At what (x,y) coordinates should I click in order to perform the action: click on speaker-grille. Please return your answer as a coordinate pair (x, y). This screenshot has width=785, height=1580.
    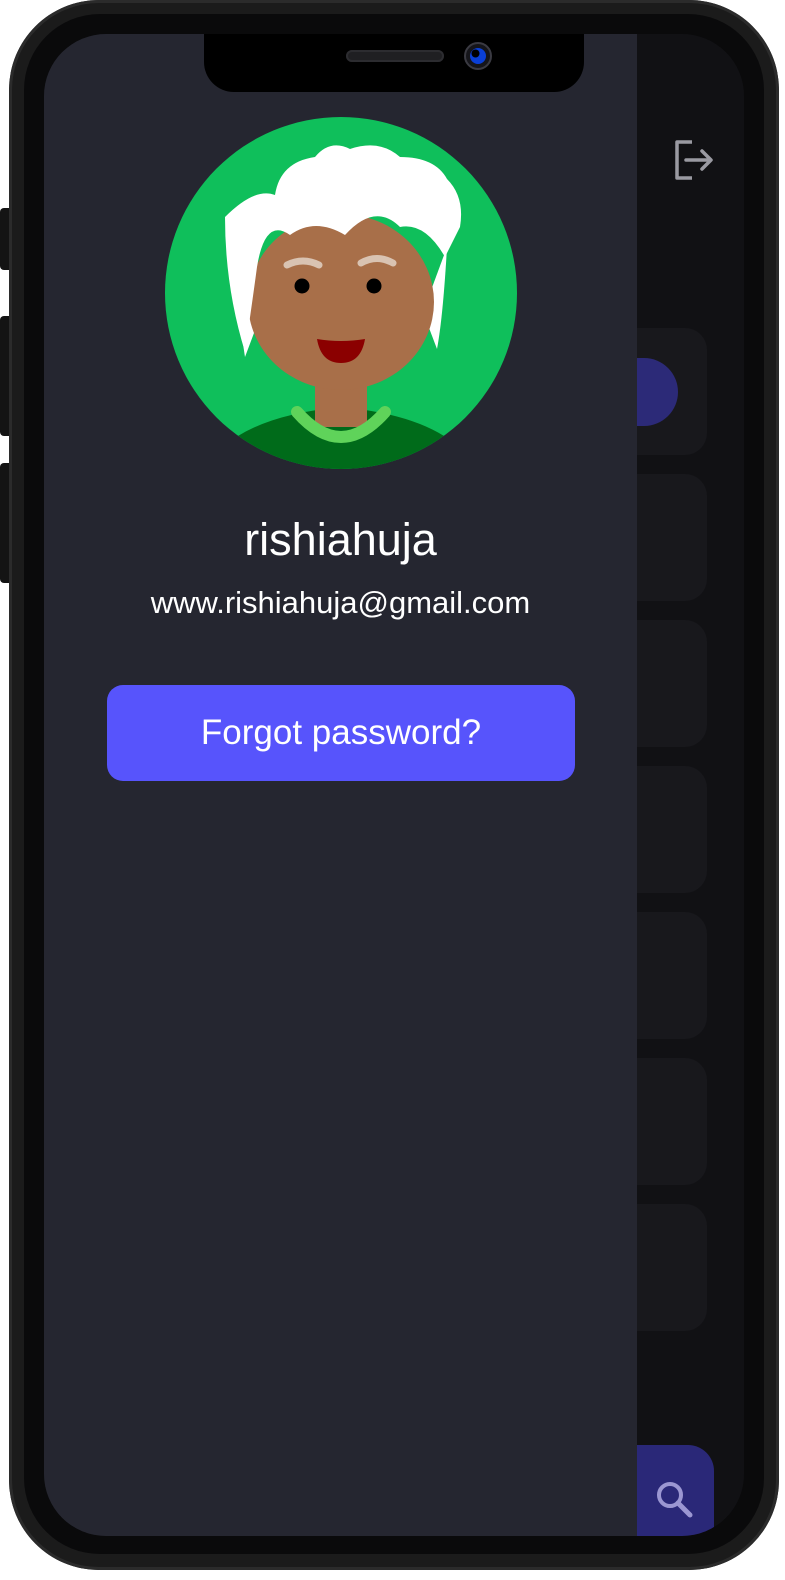
    Looking at the image, I should click on (395, 56).